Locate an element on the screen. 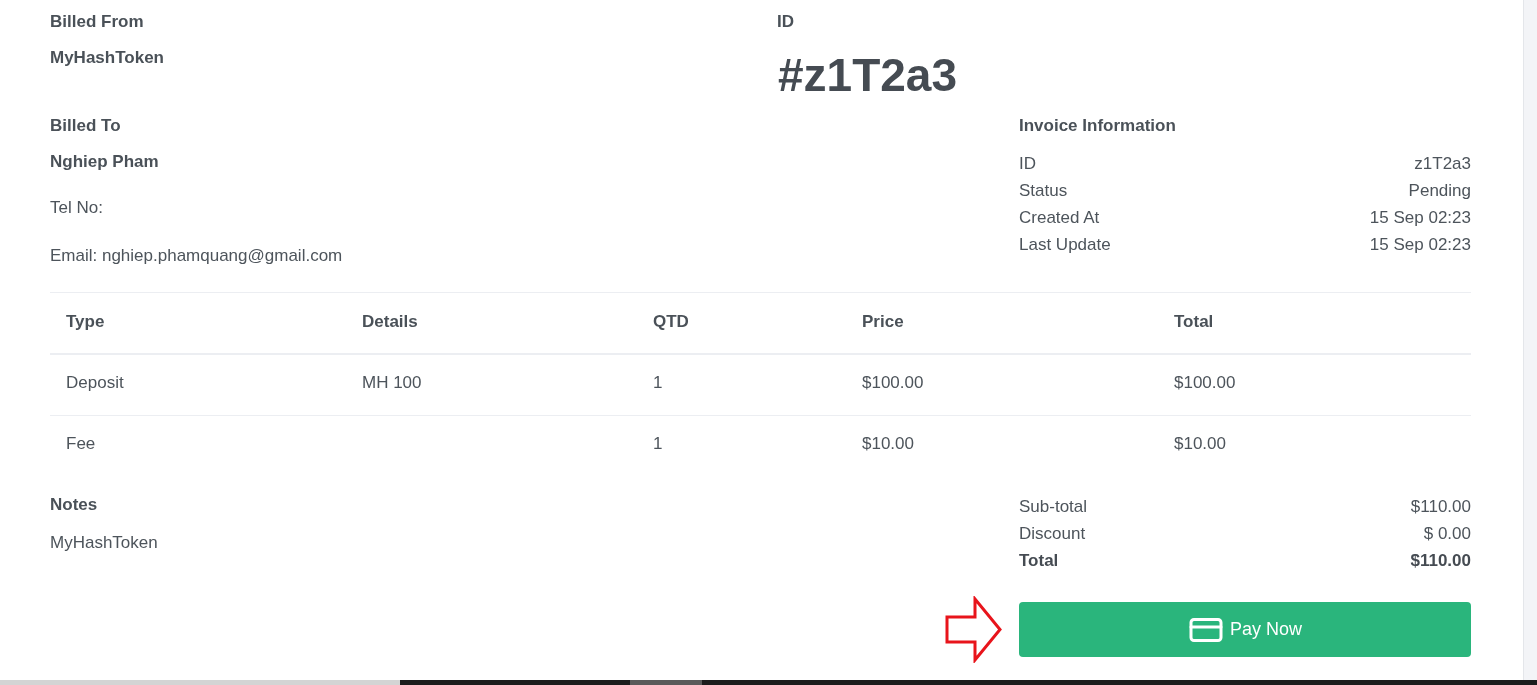 This screenshot has width=1537, height=685. notes-text: MyHashToken is located at coordinates (104, 543).